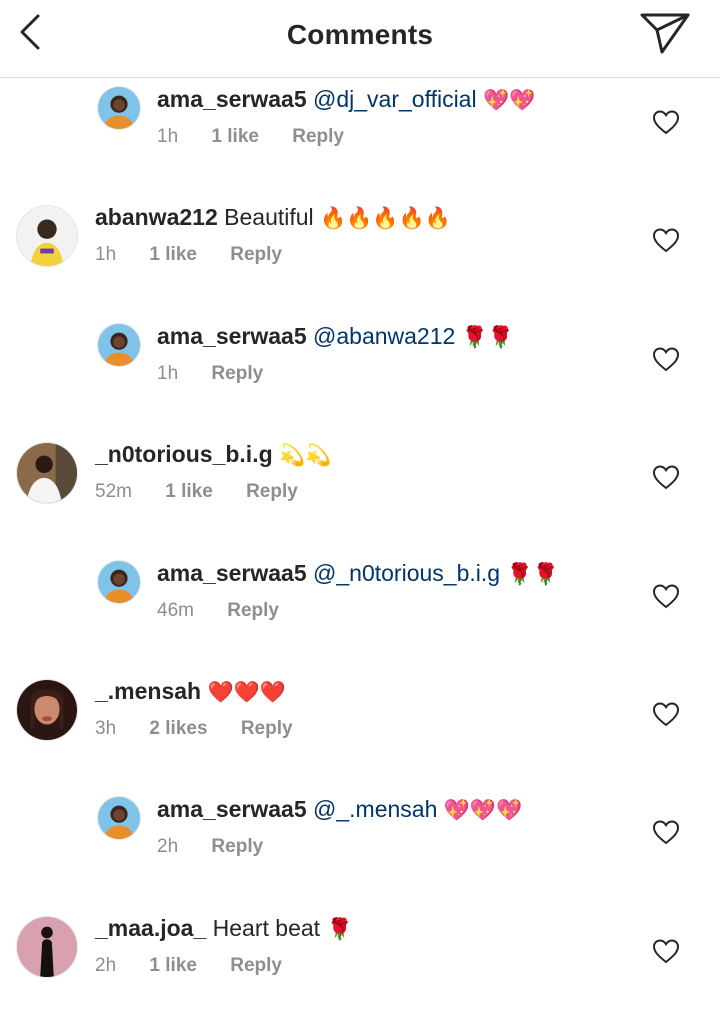  I want to click on comment-username: _n0torious_b.i.g, so click(184, 454).